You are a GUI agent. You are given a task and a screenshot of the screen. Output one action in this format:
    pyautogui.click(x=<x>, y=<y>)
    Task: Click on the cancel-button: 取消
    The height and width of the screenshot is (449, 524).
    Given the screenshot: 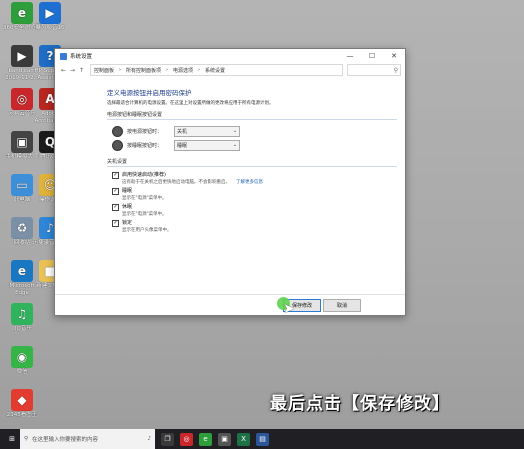 What is the action you would take?
    pyautogui.click(x=342, y=305)
    